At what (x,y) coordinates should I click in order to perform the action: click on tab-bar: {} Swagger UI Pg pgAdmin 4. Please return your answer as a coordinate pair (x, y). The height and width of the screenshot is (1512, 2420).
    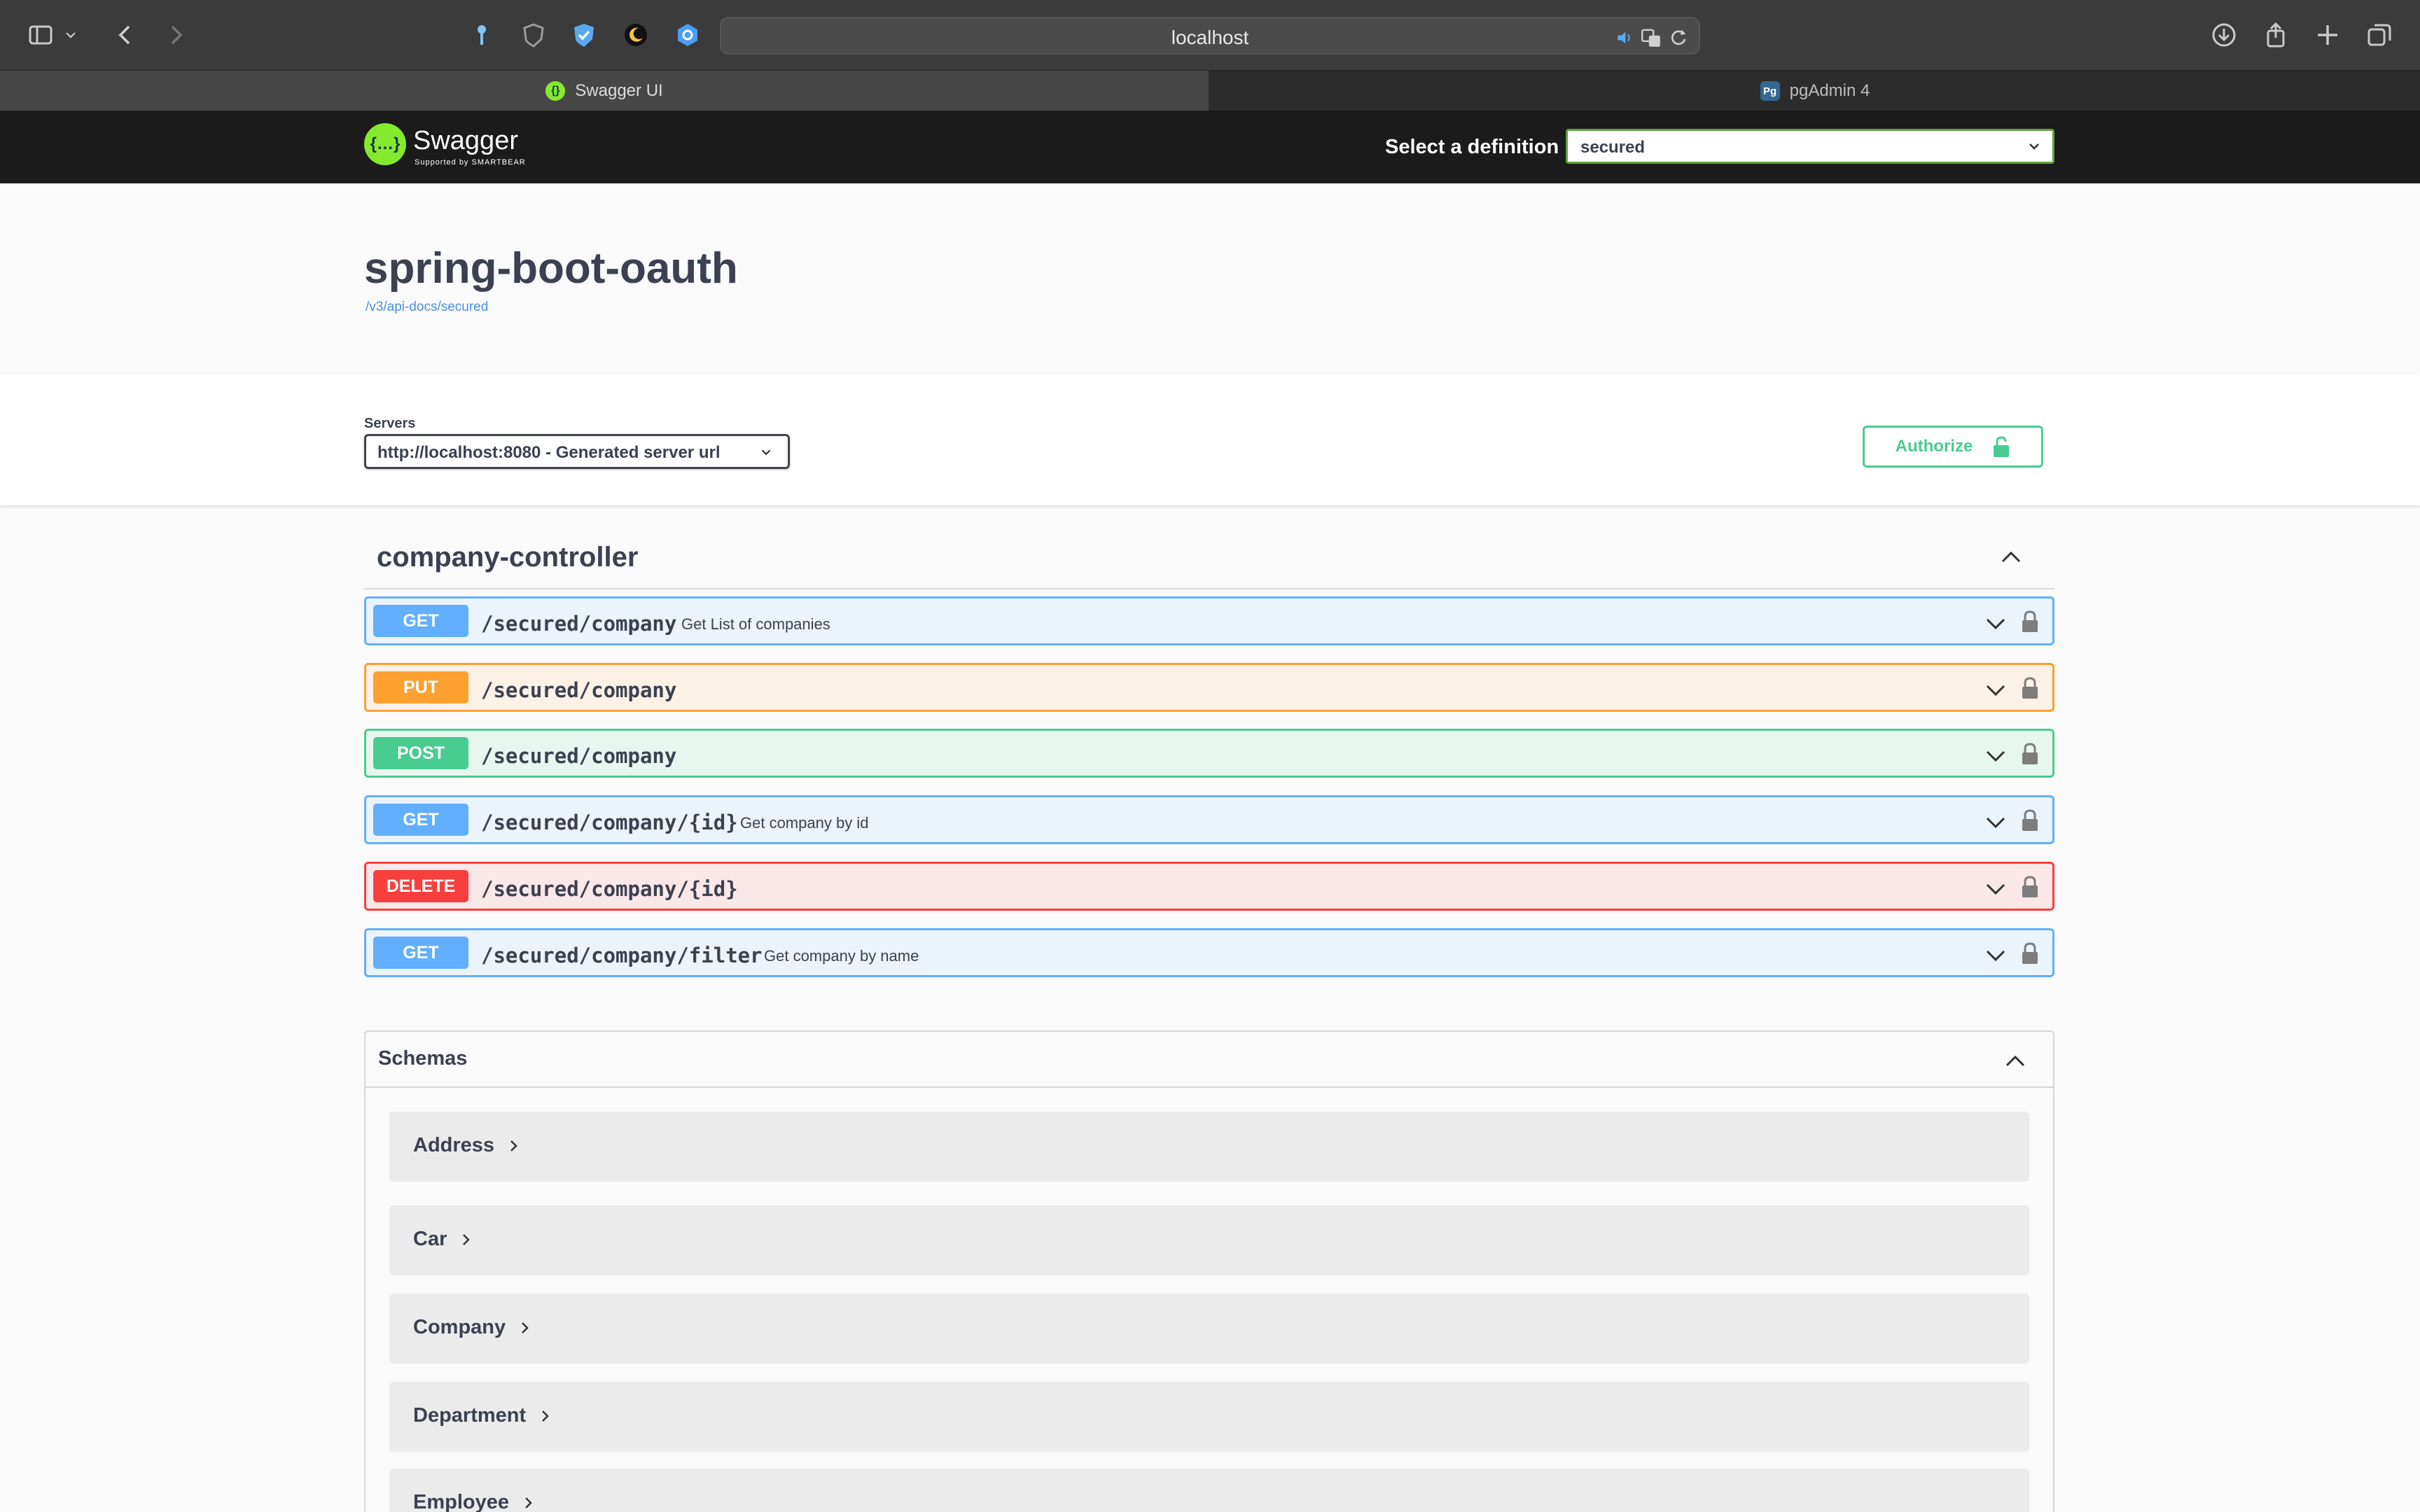
    Looking at the image, I should click on (1210, 90).